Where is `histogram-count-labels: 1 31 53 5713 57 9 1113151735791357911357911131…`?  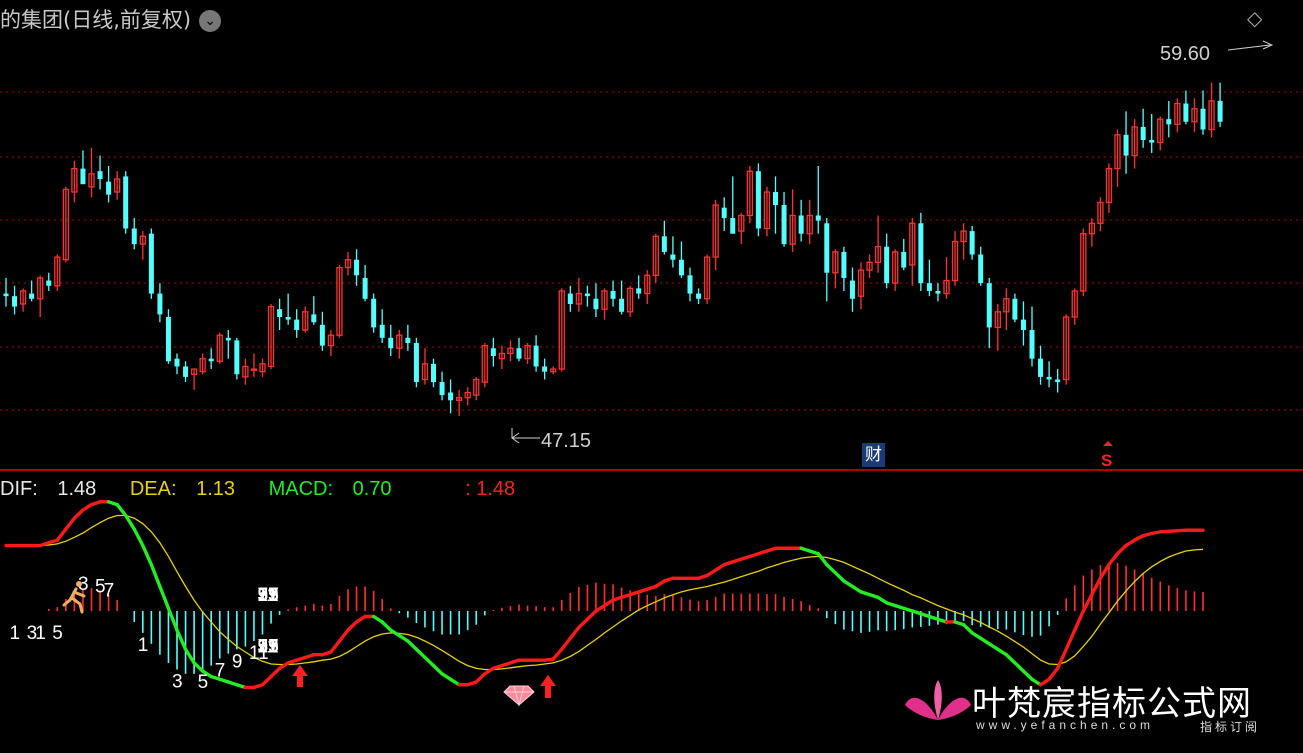 histogram-count-labels: 1 31 53 5713 57 9 1113151735791357911357911131… is located at coordinates (144, 633).